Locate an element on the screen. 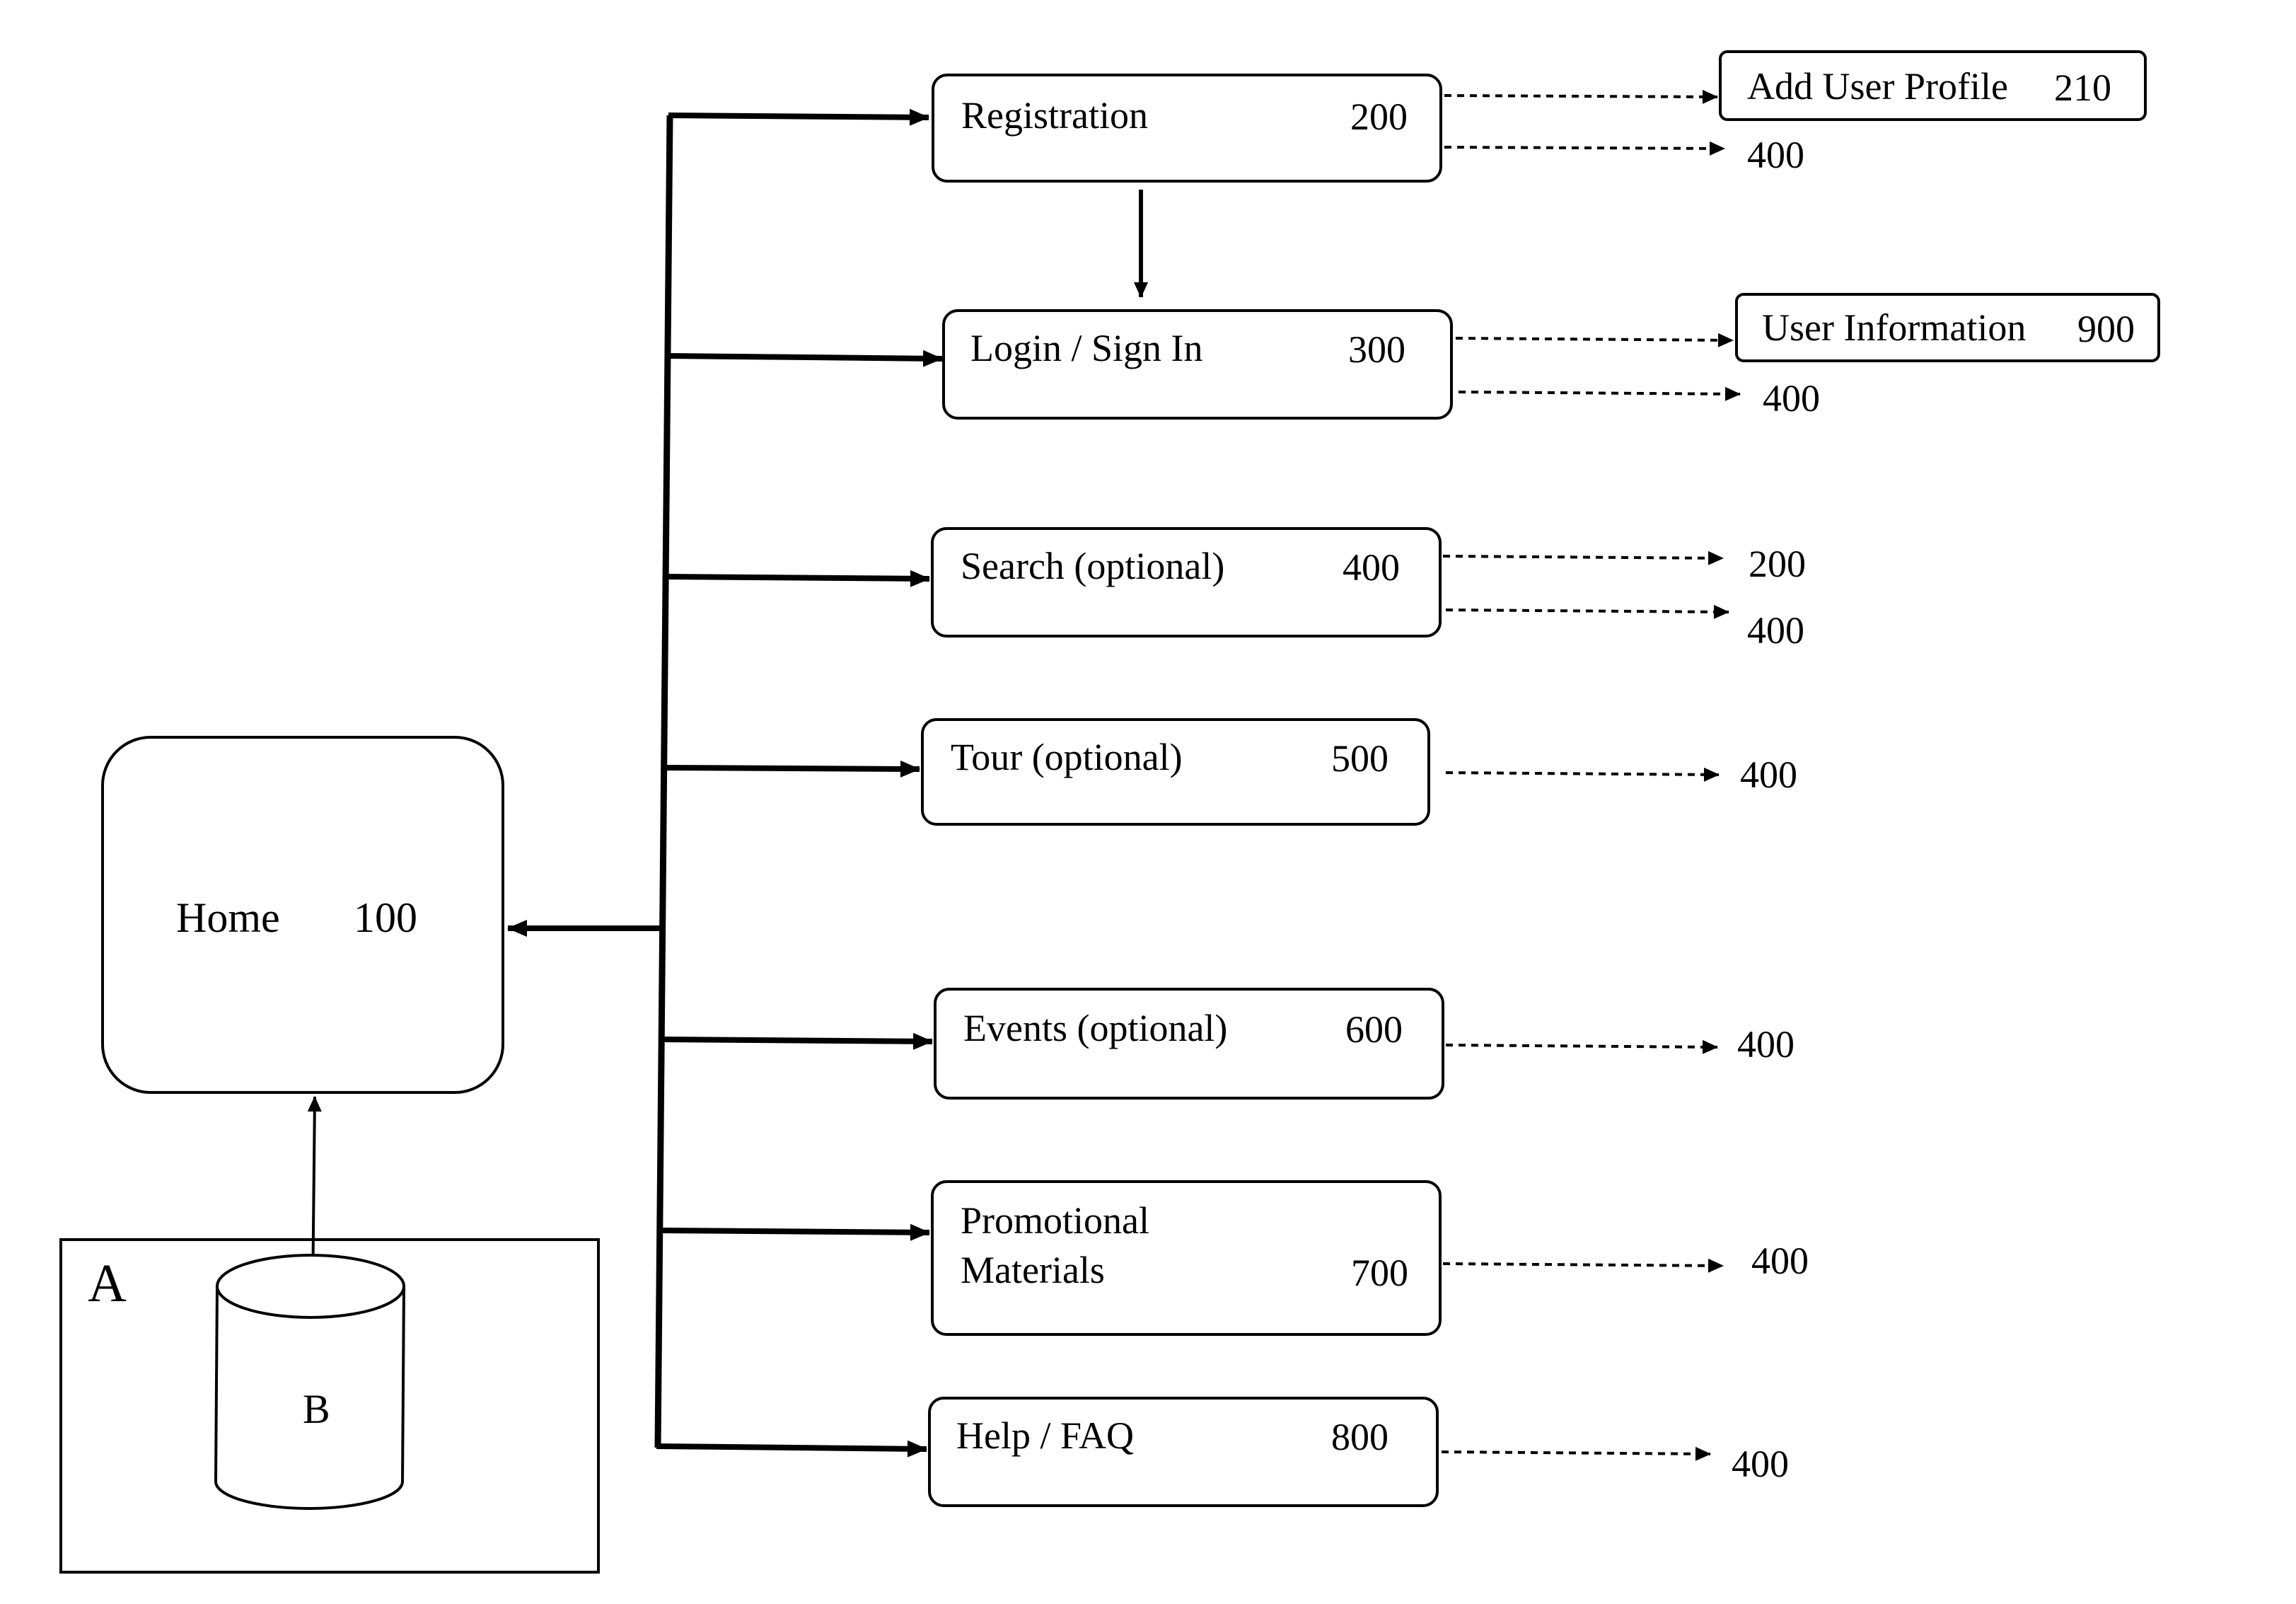  home-number: 100 is located at coordinates (385, 917).